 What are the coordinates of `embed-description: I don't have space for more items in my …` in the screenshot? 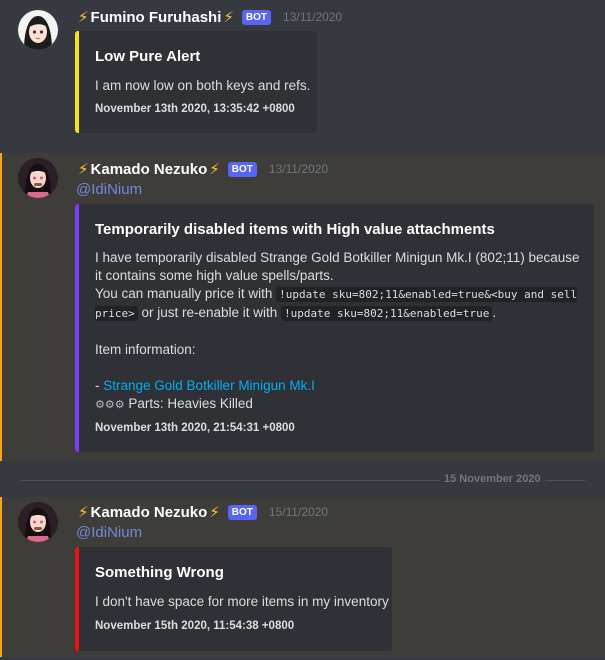 It's located at (242, 601).